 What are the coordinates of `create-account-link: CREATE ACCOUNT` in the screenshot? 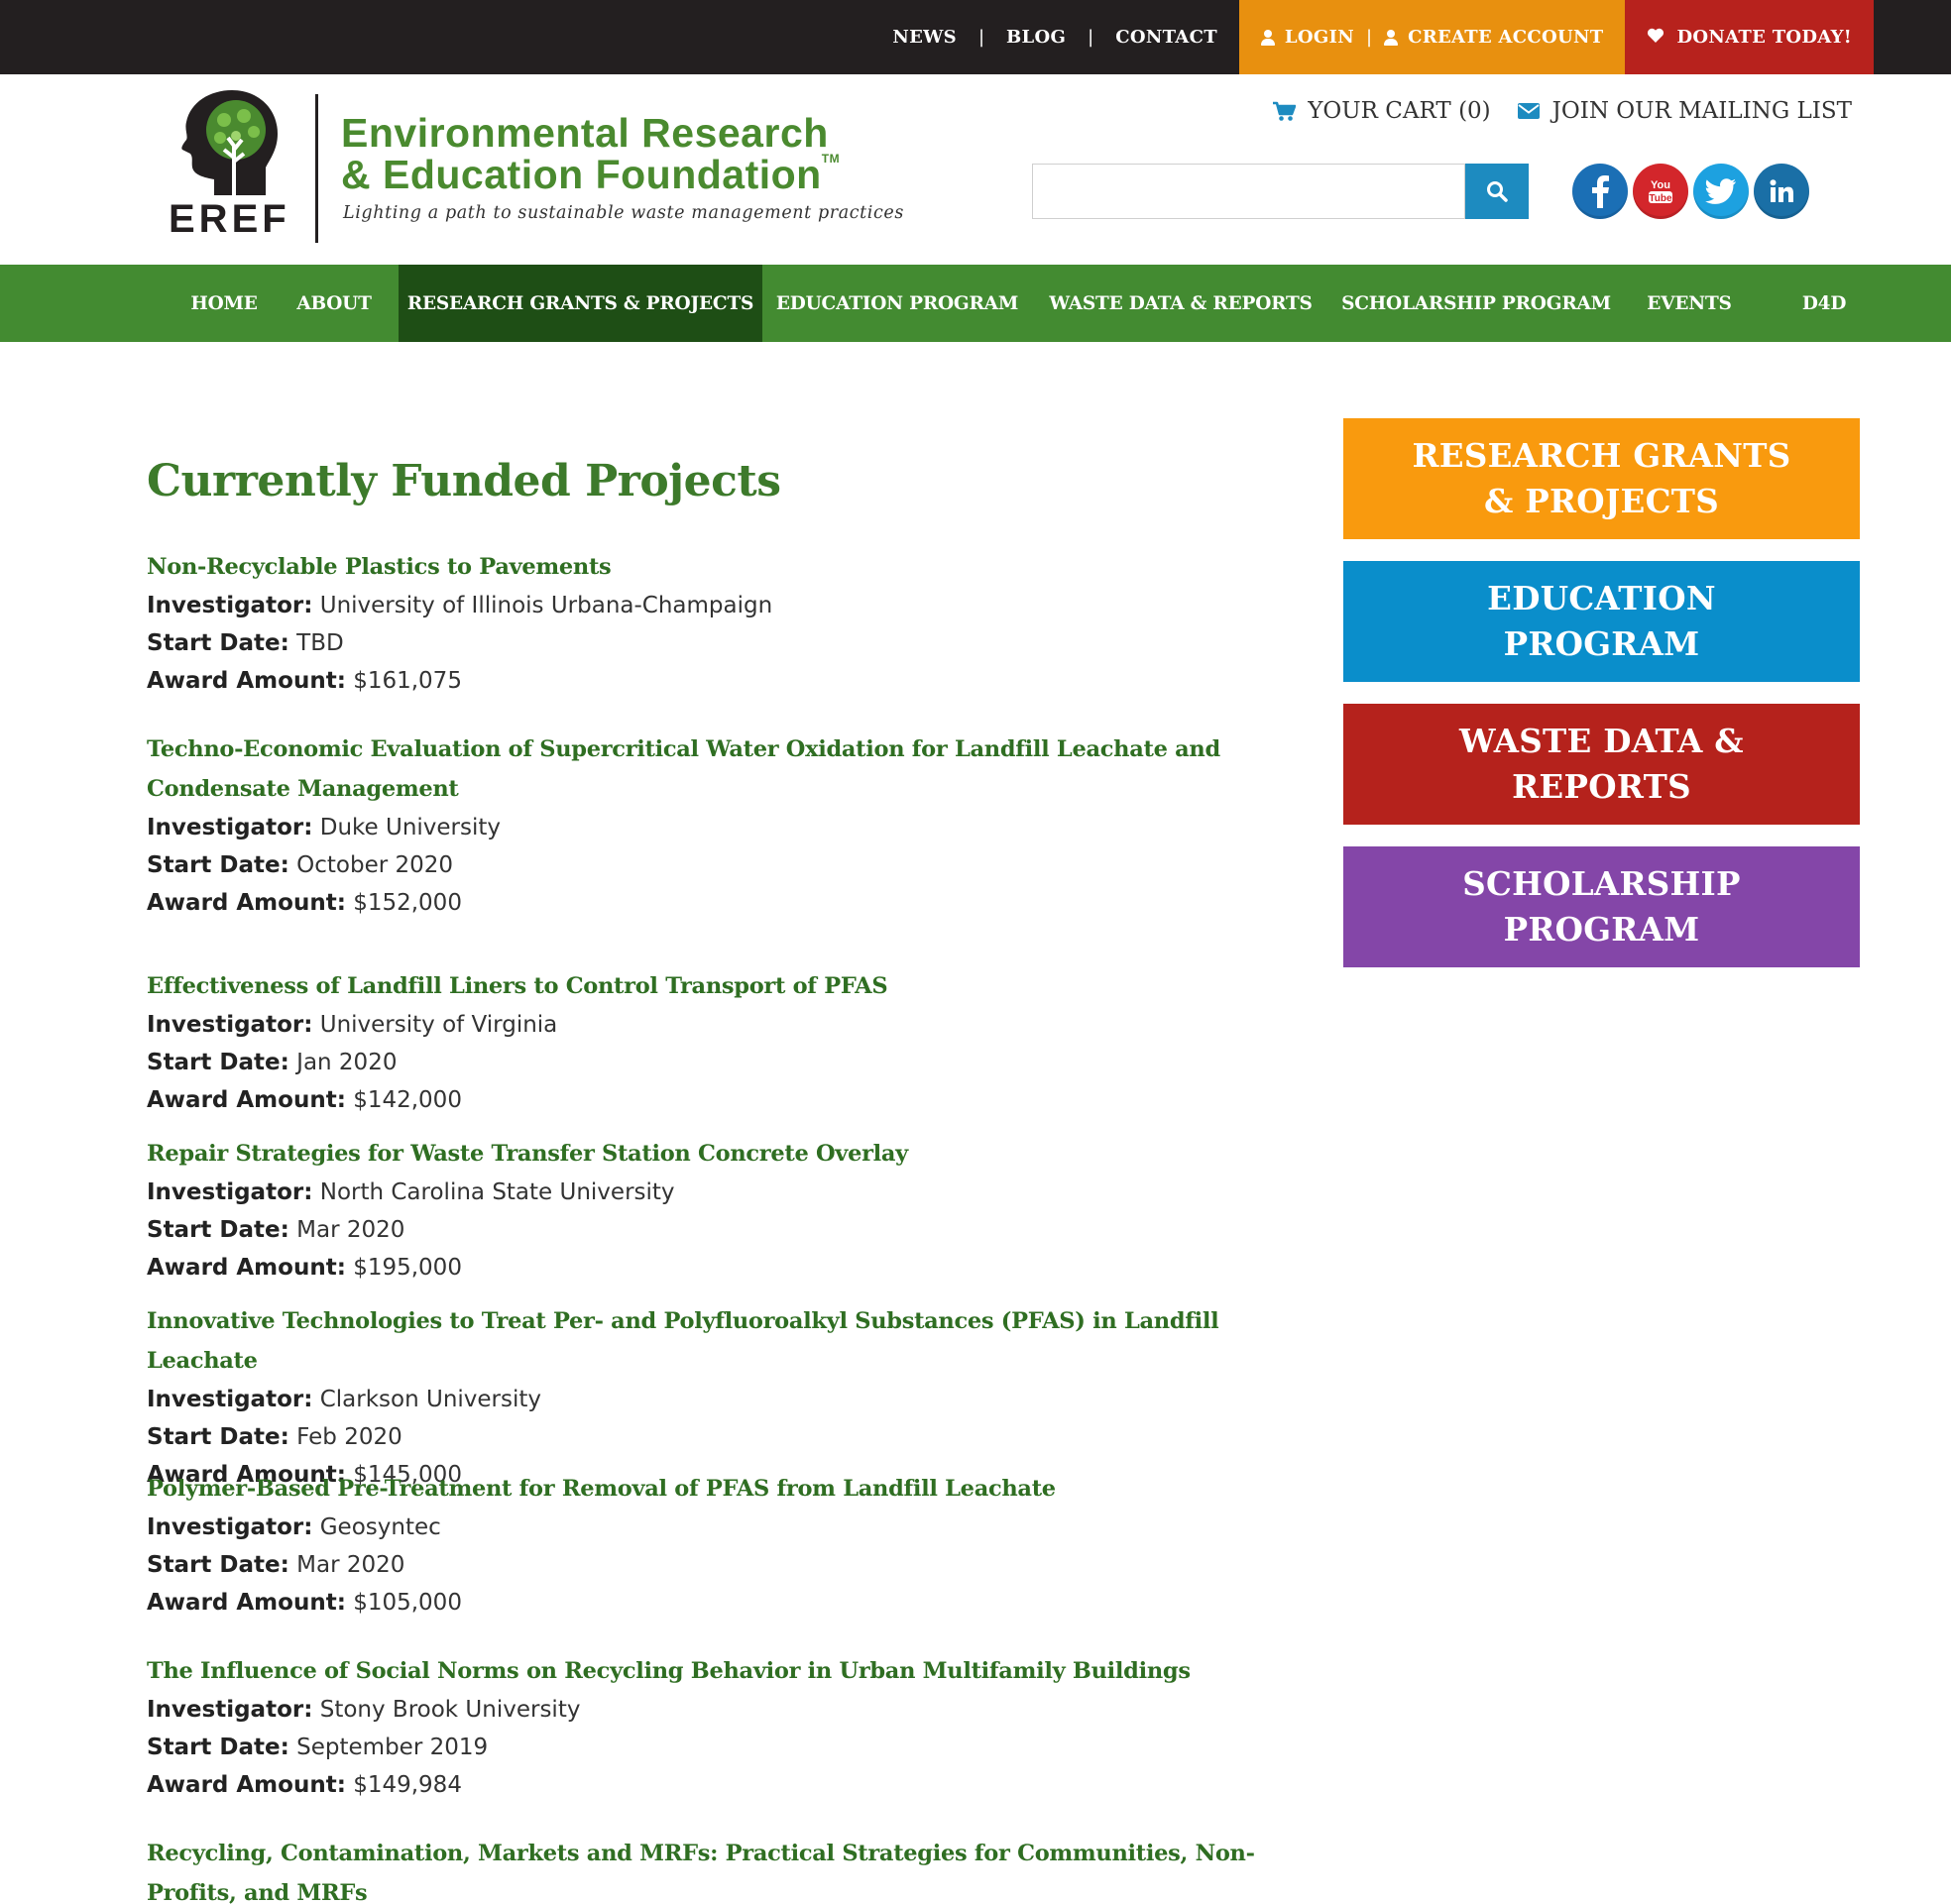 It's located at (1494, 37).